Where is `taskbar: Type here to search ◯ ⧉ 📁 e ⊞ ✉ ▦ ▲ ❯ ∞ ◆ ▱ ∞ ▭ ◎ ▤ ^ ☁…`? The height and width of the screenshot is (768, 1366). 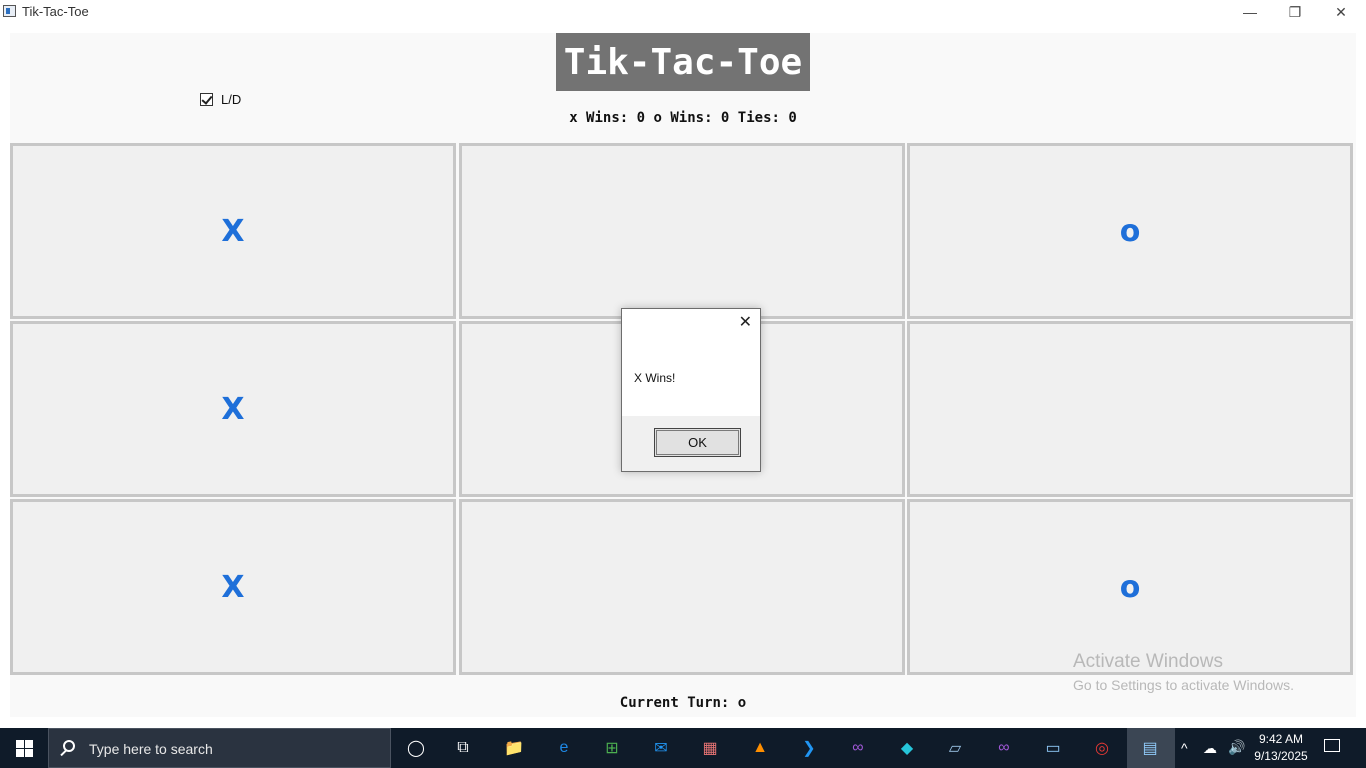 taskbar: Type here to search ◯ ⧉ 📁 e ⊞ ✉ ▦ ▲ ❯ ∞ ◆ ▱ ∞ ▭ ◎ ▤ ^ ☁… is located at coordinates (683, 748).